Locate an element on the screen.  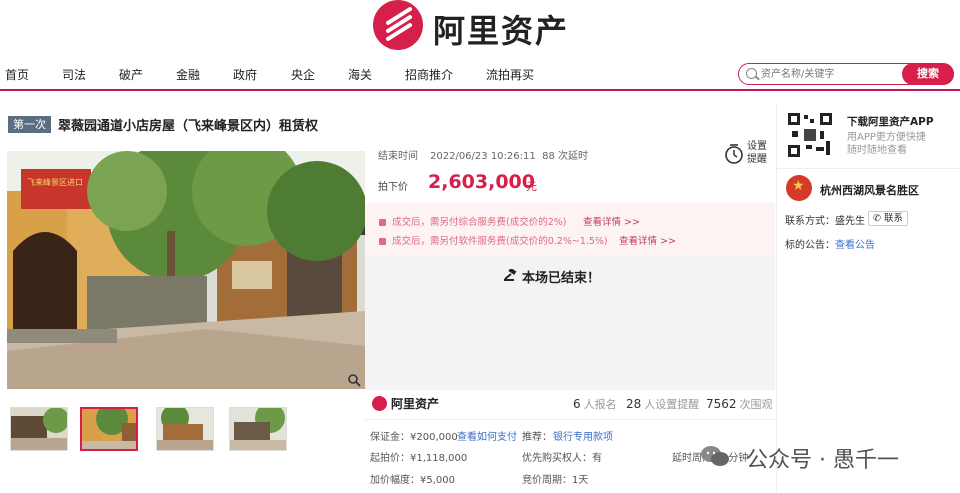
views-stat: 7562 次围观 is located at coordinates (739, 404).